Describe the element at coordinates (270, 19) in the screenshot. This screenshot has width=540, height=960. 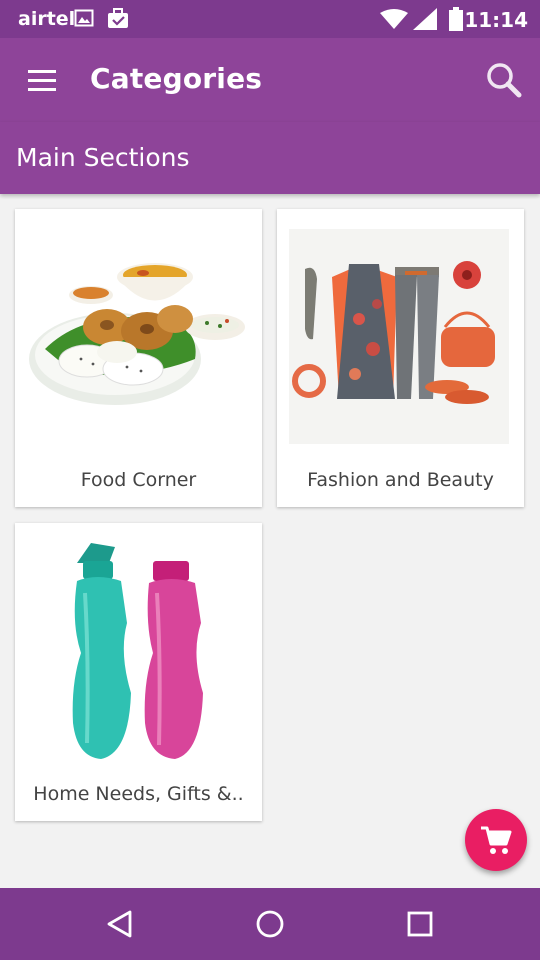
I see `status-bar: airtel 11:14` at that location.